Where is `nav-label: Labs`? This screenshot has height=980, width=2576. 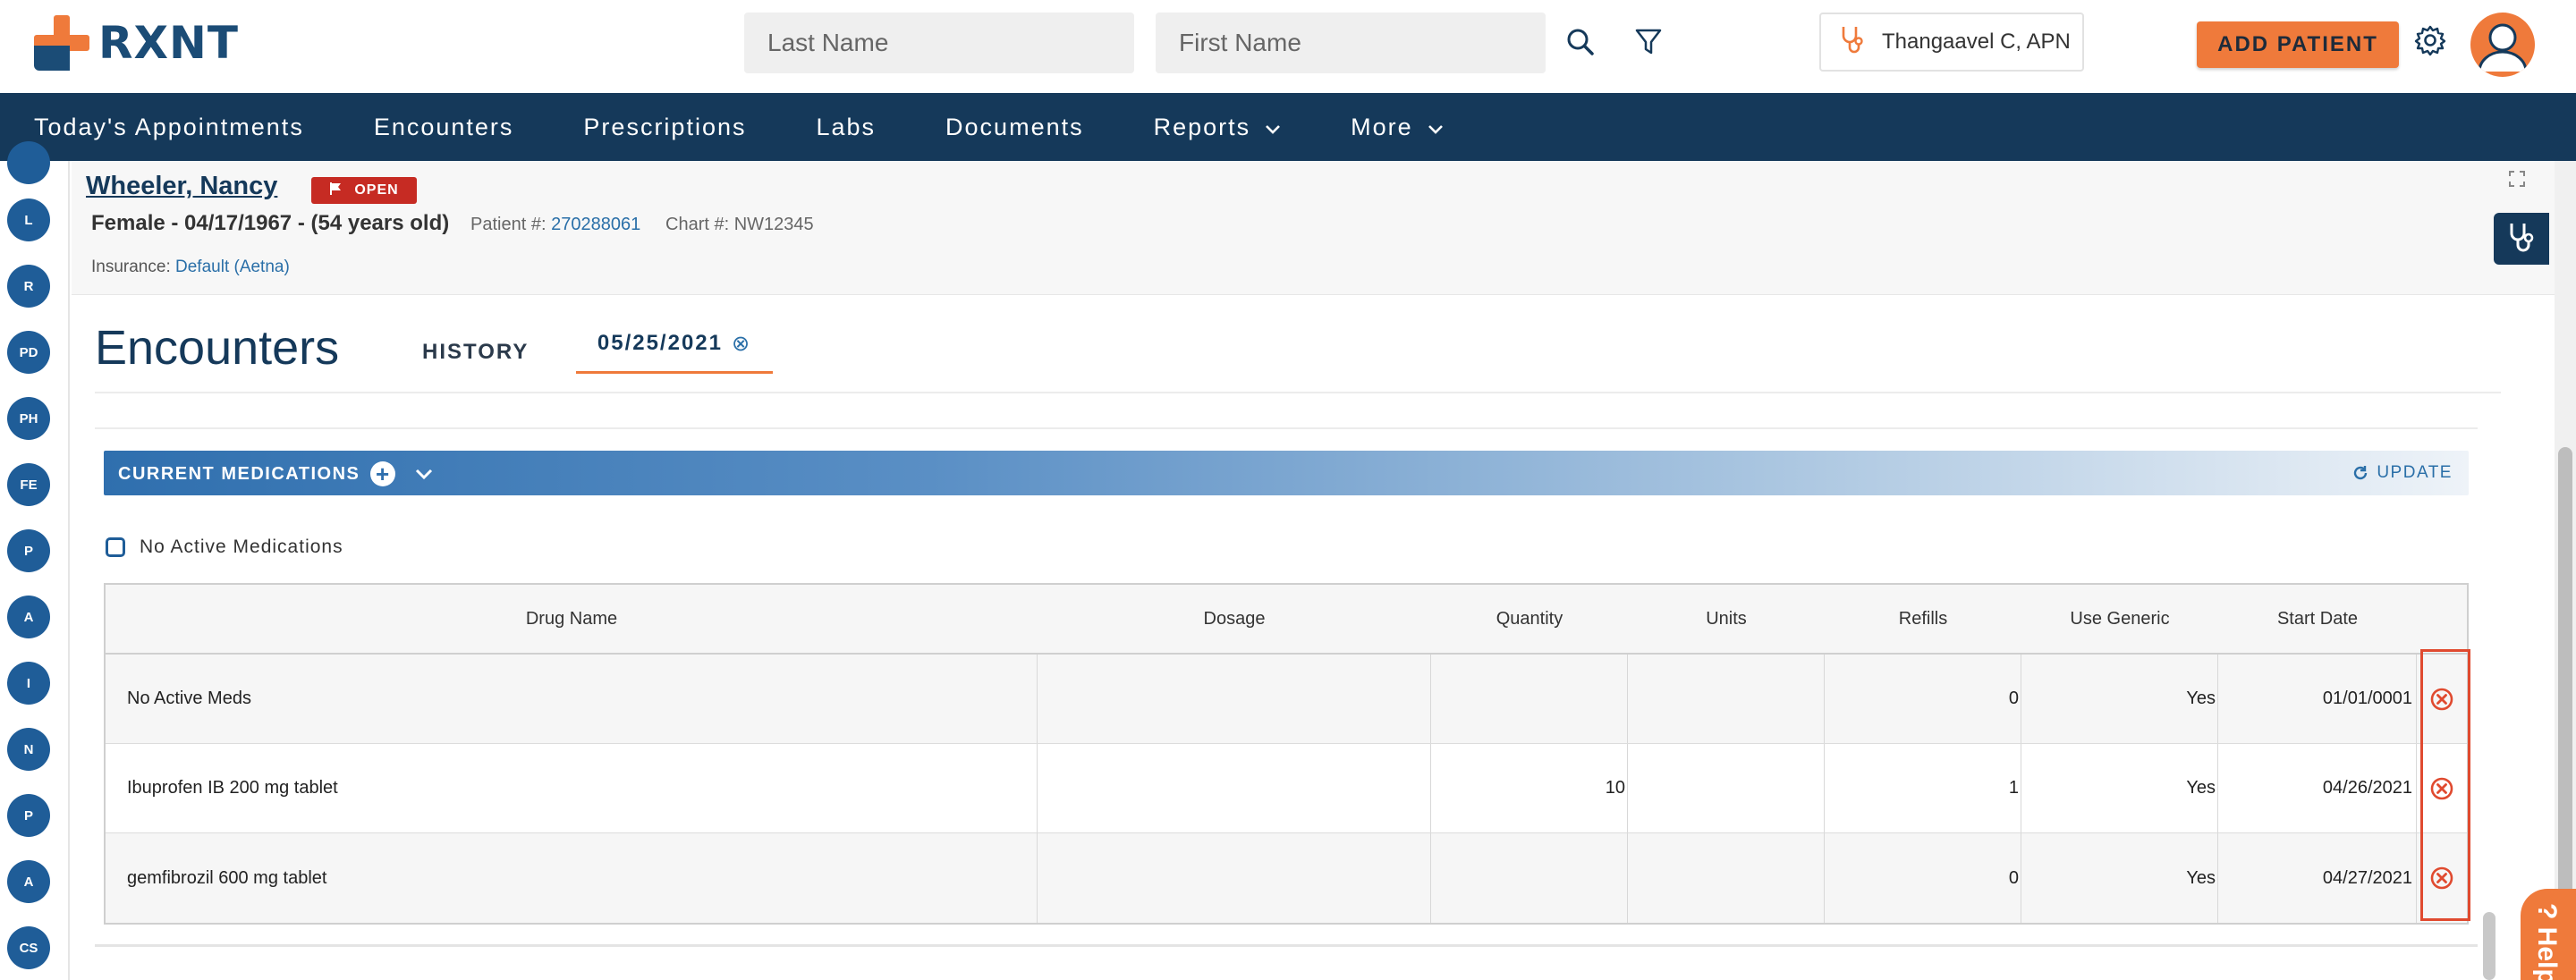 nav-label: Labs is located at coordinates (846, 126).